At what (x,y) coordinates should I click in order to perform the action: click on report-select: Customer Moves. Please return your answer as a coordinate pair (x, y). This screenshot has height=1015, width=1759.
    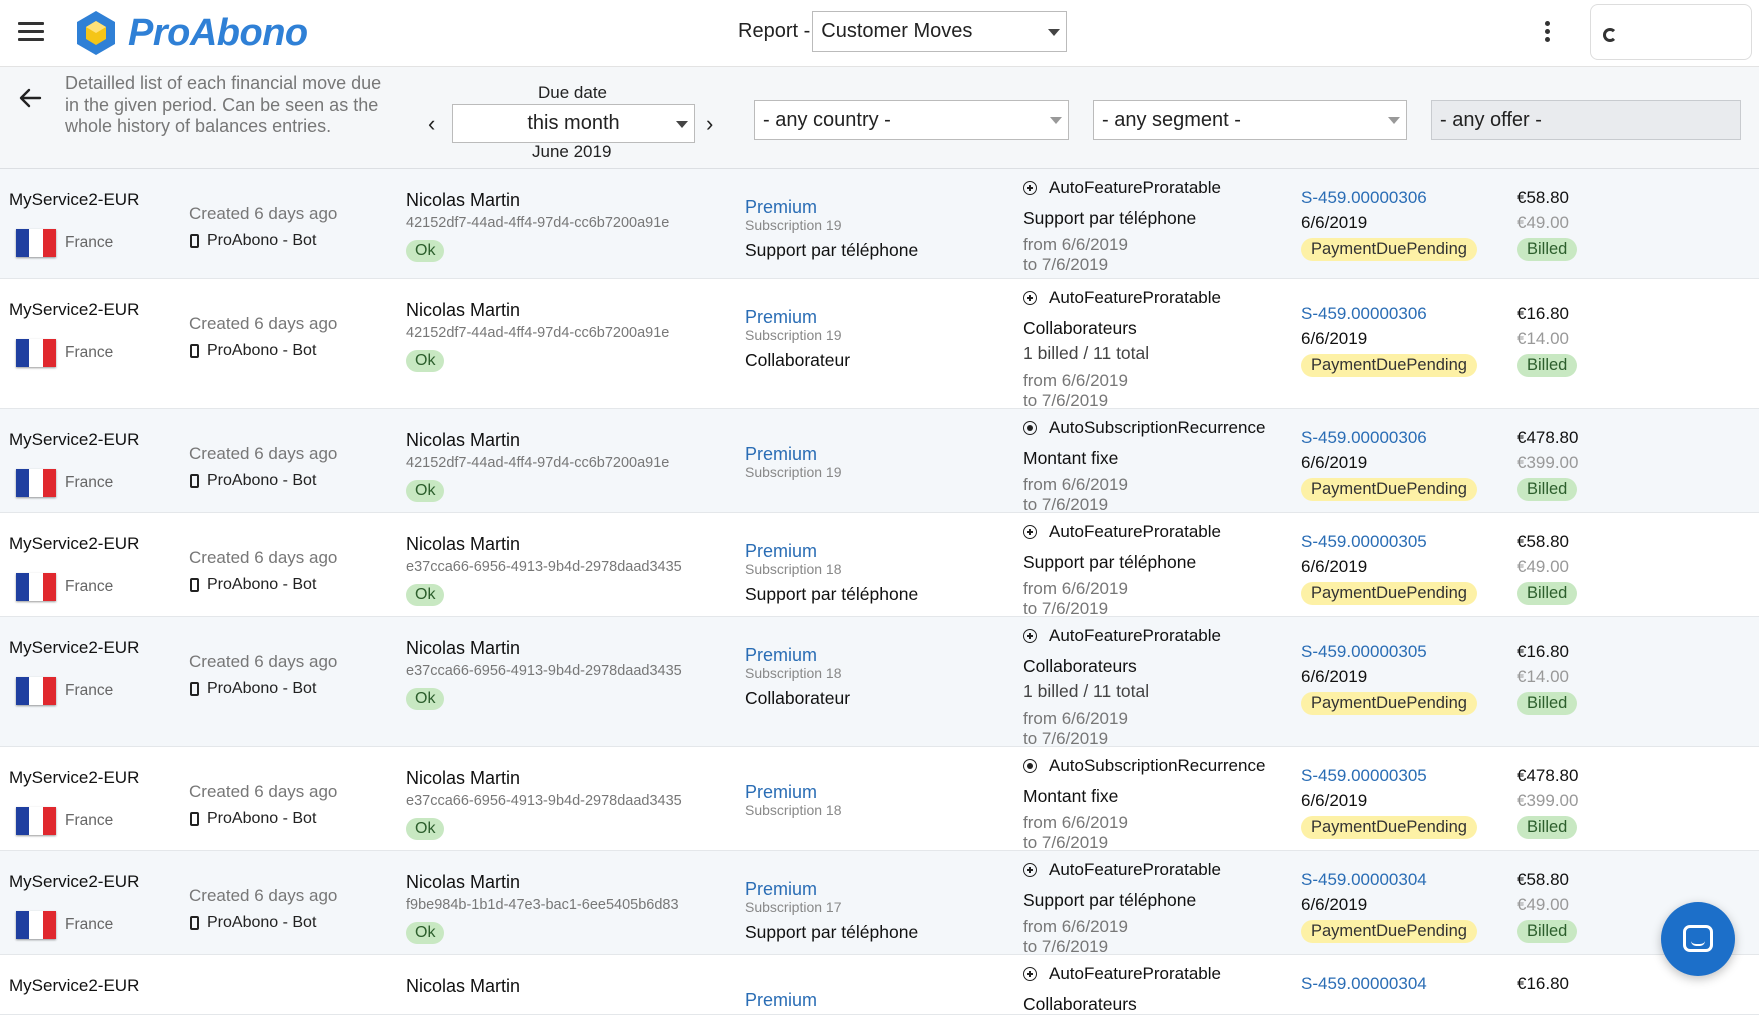
    Looking at the image, I should click on (940, 31).